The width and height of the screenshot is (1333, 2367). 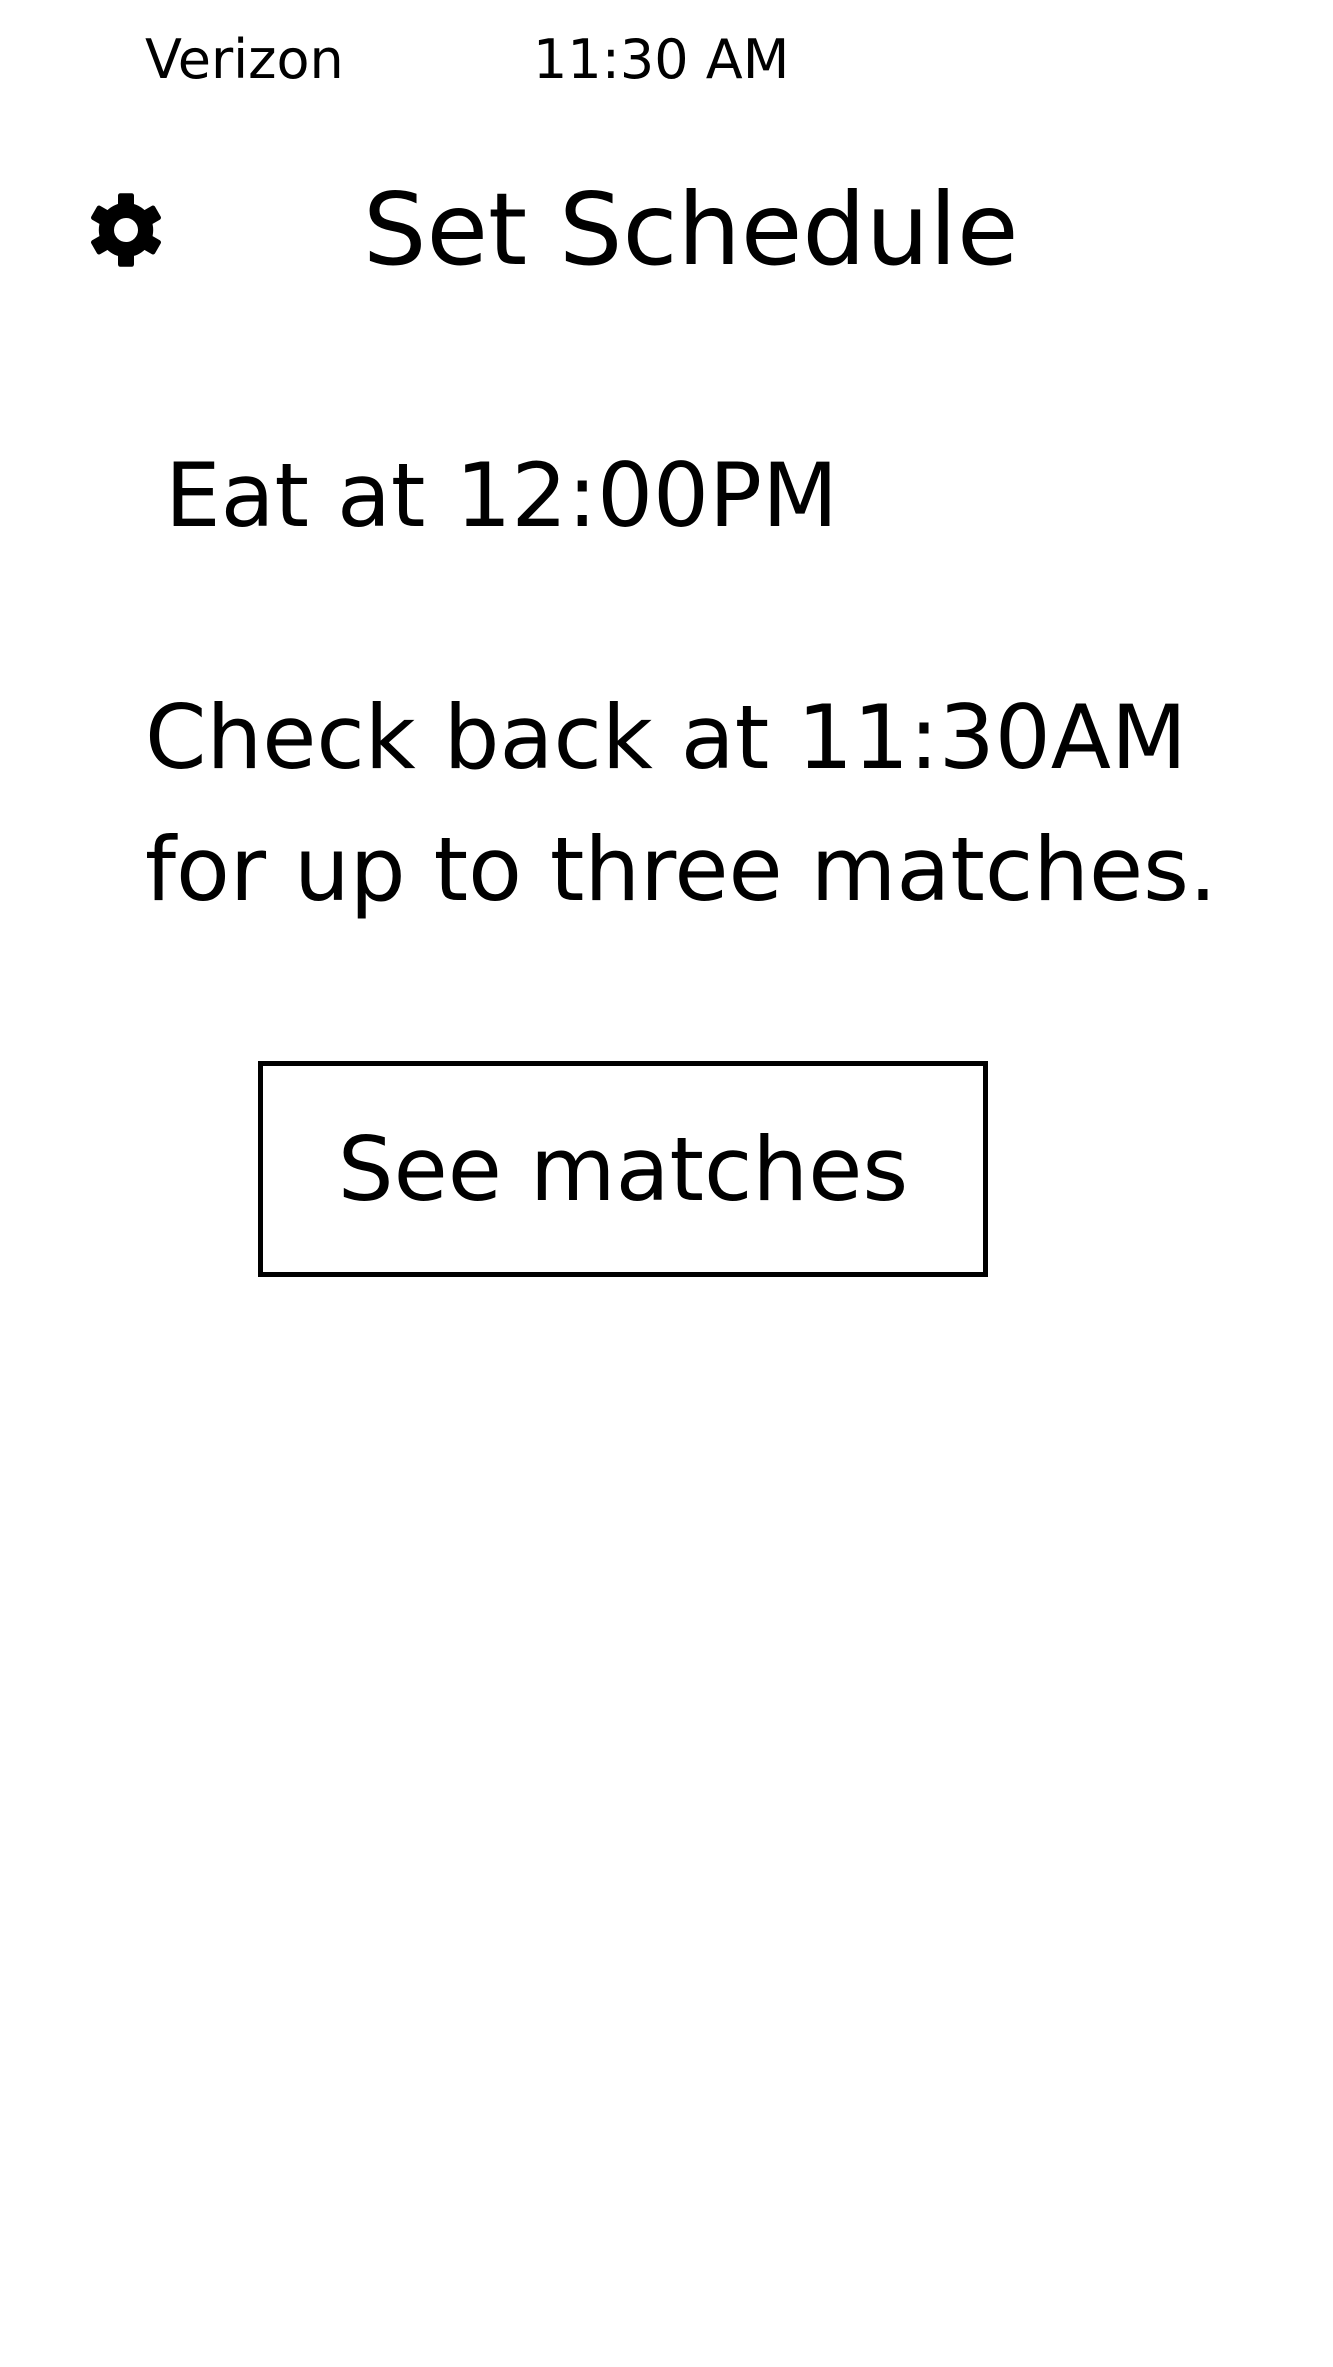 What do you see at coordinates (646, 495) in the screenshot?
I see `eat-time-value: 12:00PM` at bounding box center [646, 495].